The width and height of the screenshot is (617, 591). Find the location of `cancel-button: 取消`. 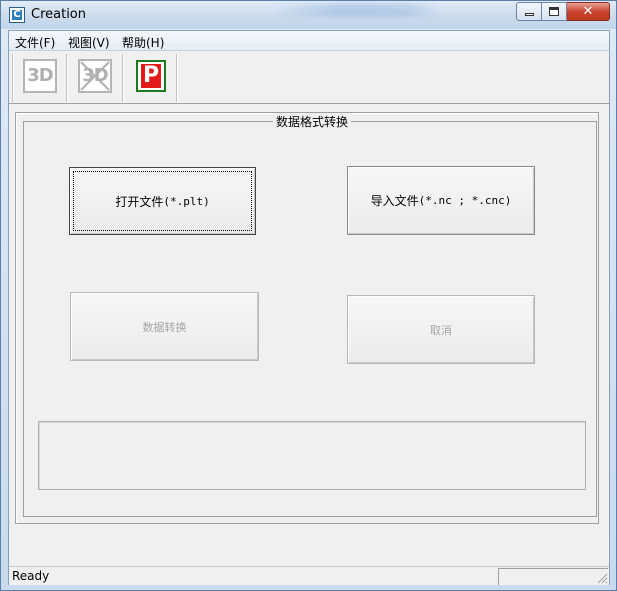

cancel-button: 取消 is located at coordinates (441, 329).